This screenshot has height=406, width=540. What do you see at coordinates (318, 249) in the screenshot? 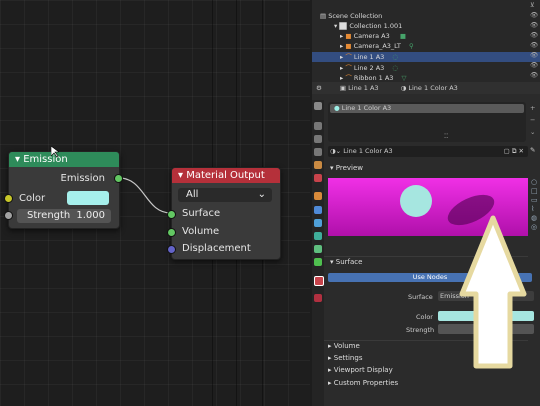
I see `constraints-tab-icon` at bounding box center [318, 249].